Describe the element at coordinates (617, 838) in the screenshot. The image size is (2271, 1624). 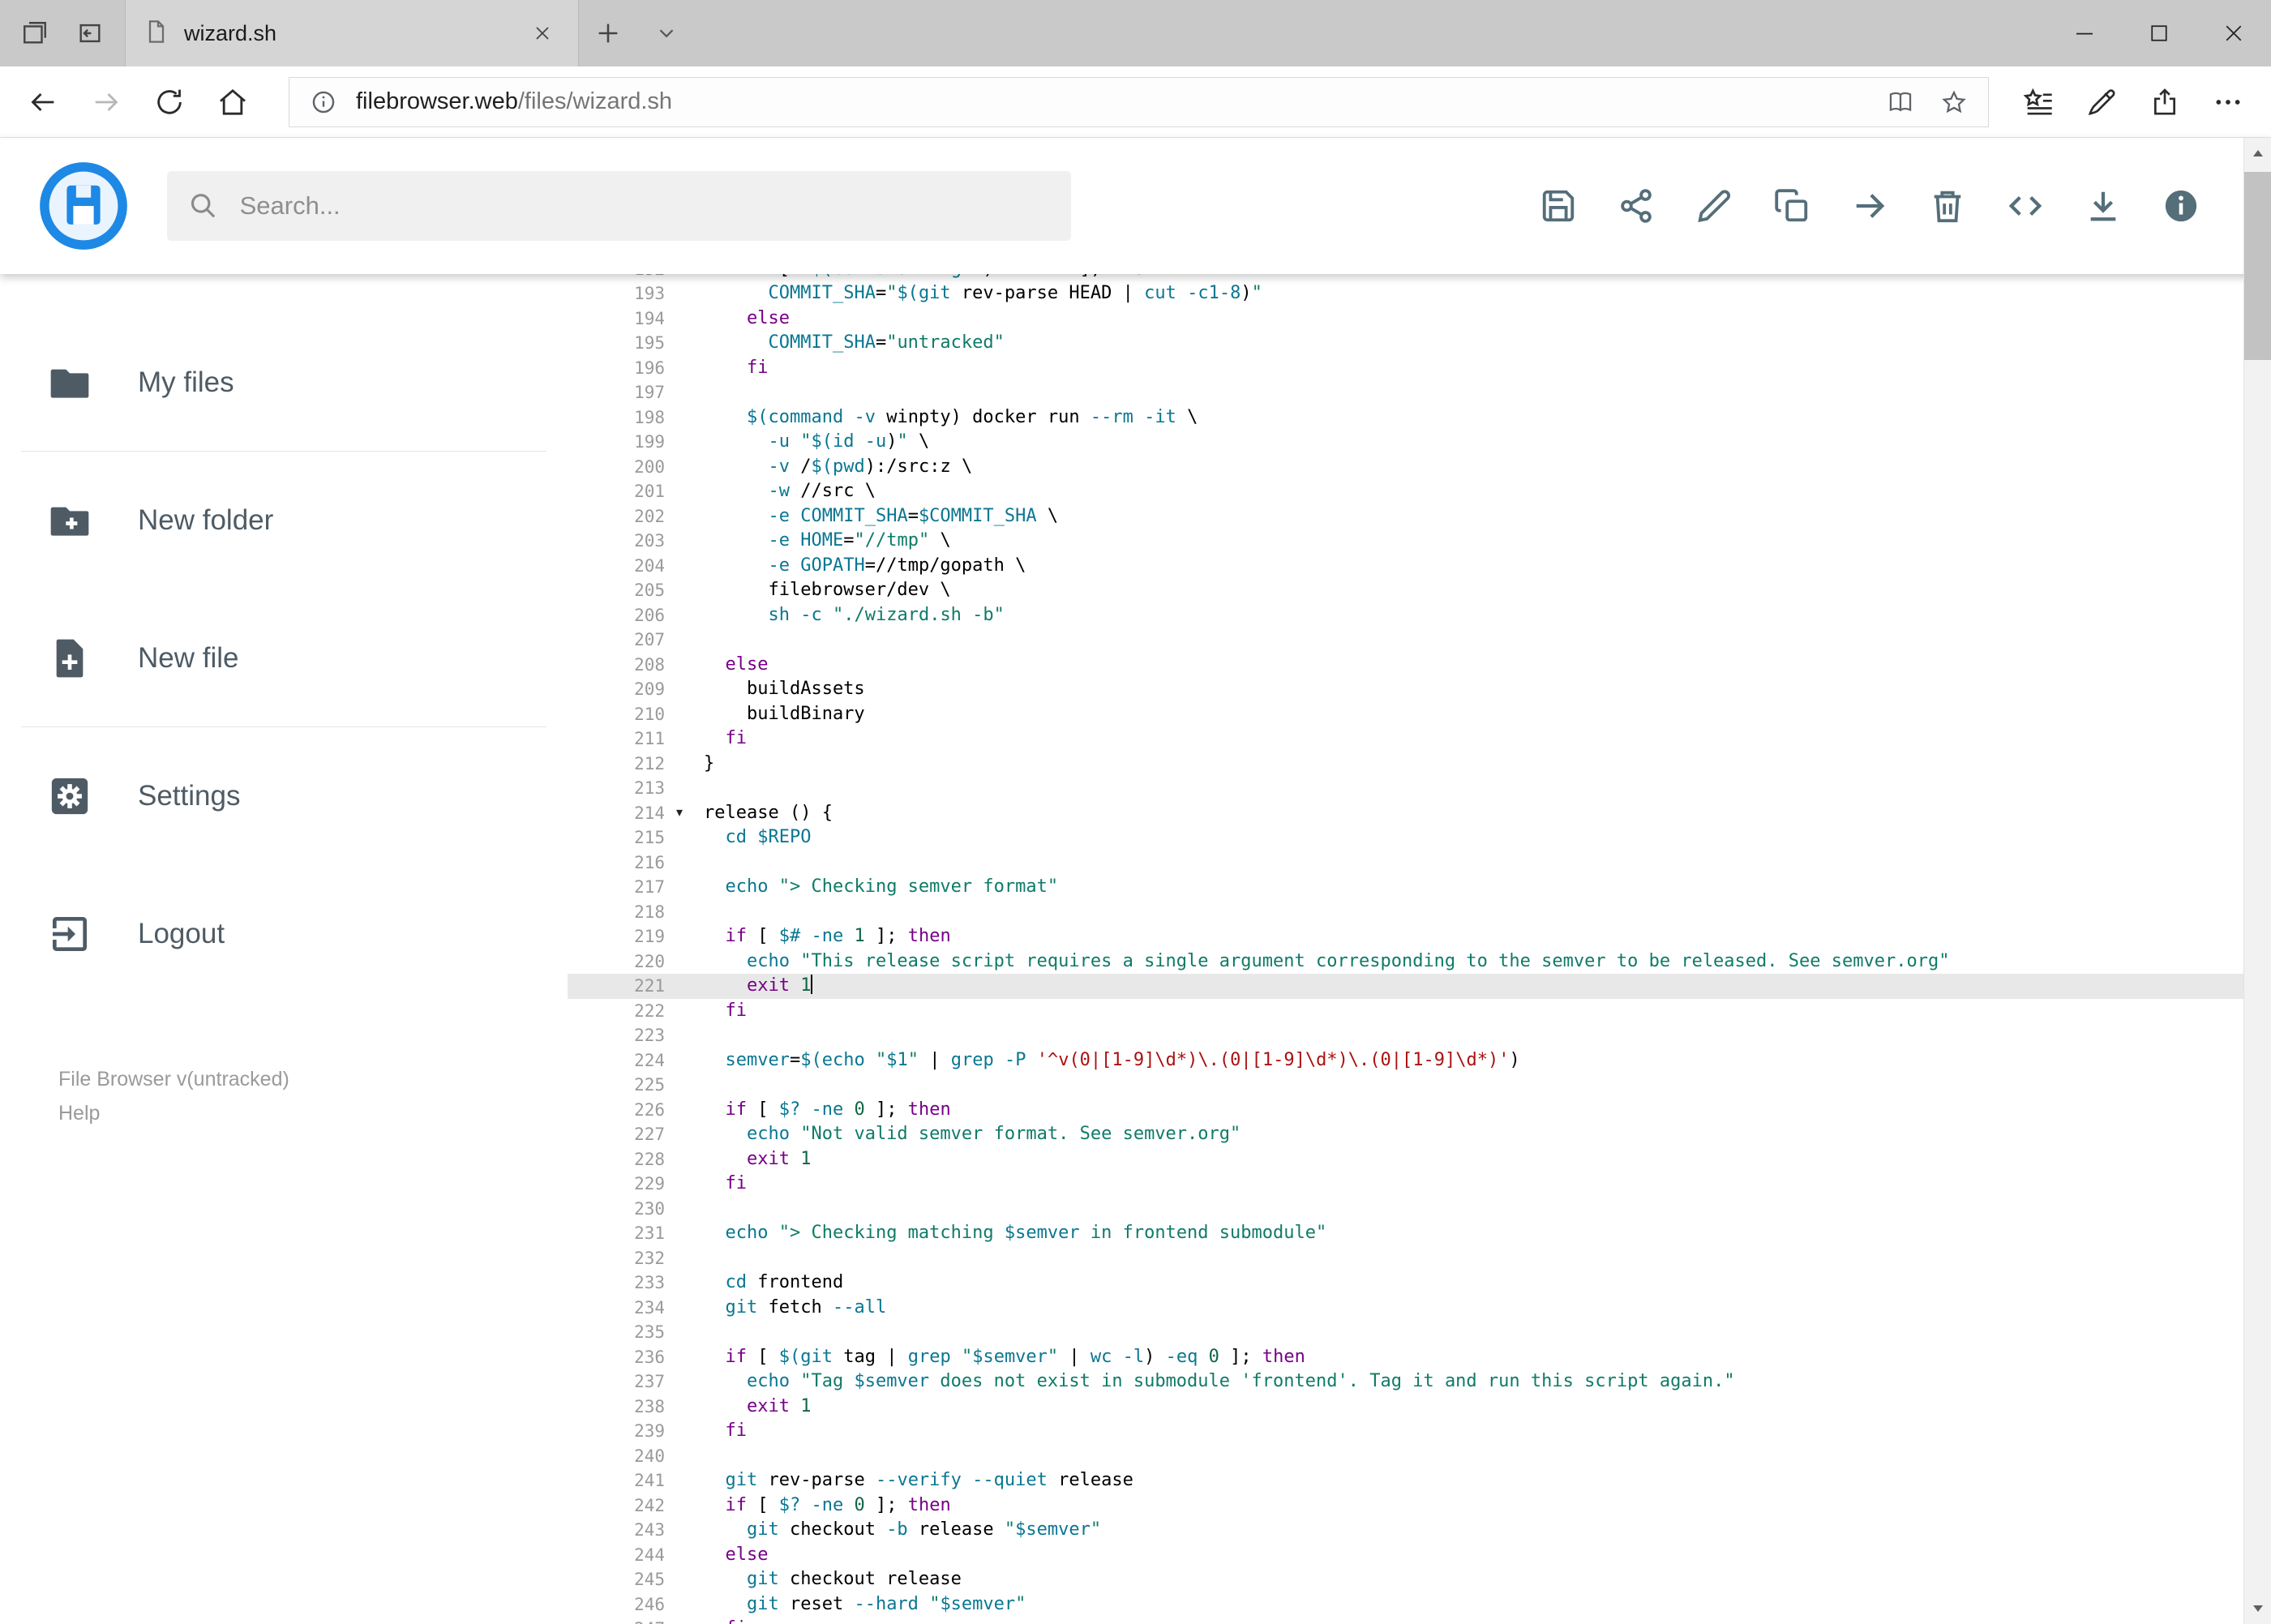
I see `line-number: 215` at that location.